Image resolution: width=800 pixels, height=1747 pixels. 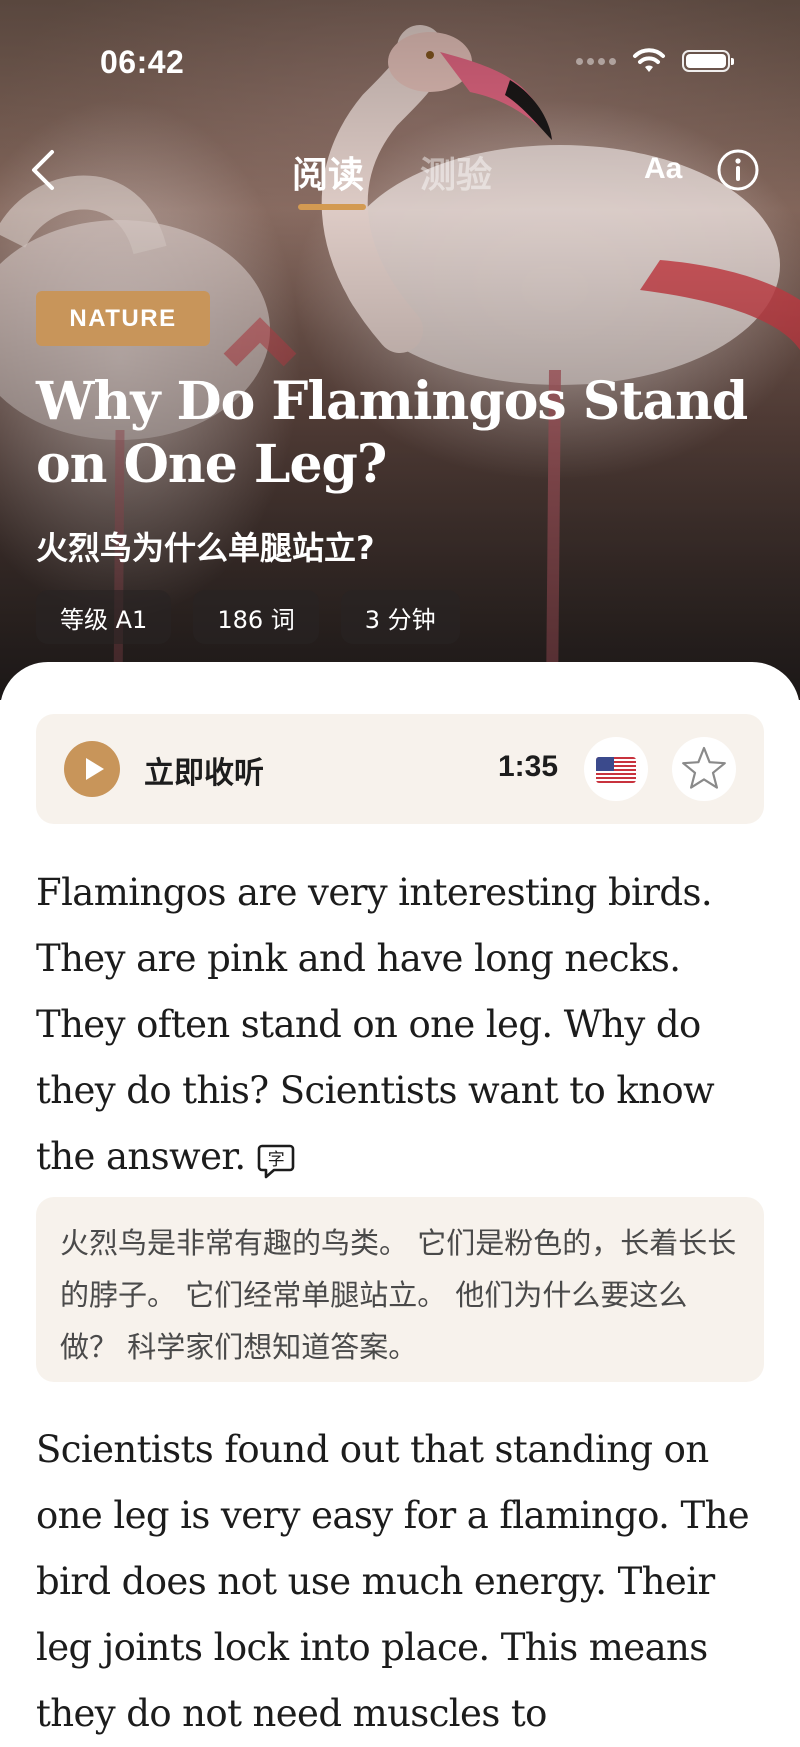 I want to click on tab-bar: 阅读 测验, so click(x=392, y=178).